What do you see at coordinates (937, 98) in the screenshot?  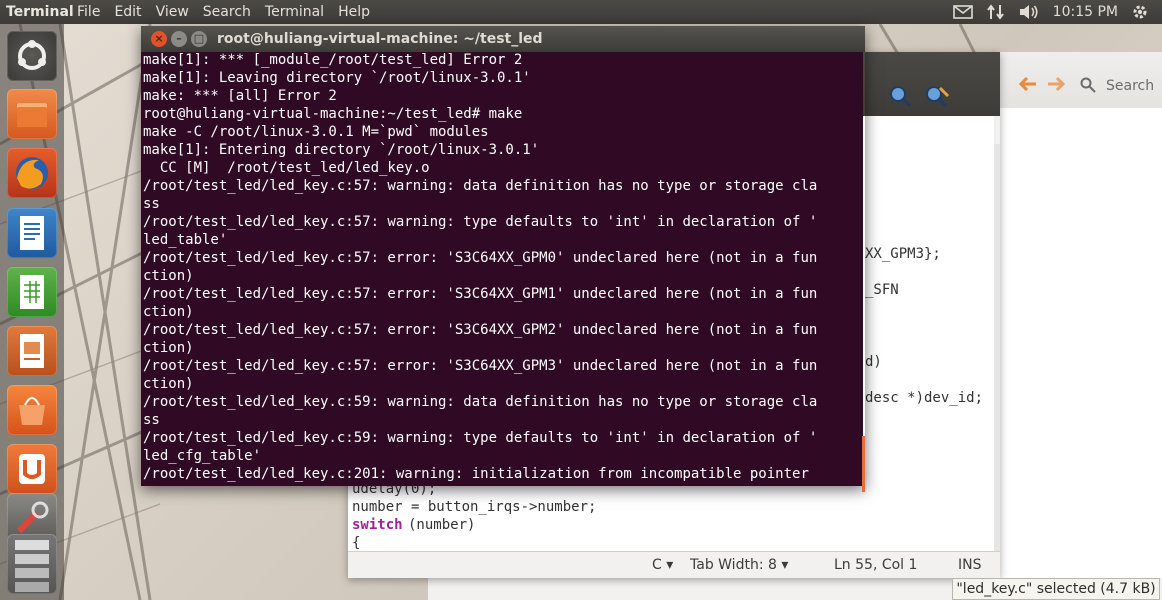 I see `find-replace-icon` at bounding box center [937, 98].